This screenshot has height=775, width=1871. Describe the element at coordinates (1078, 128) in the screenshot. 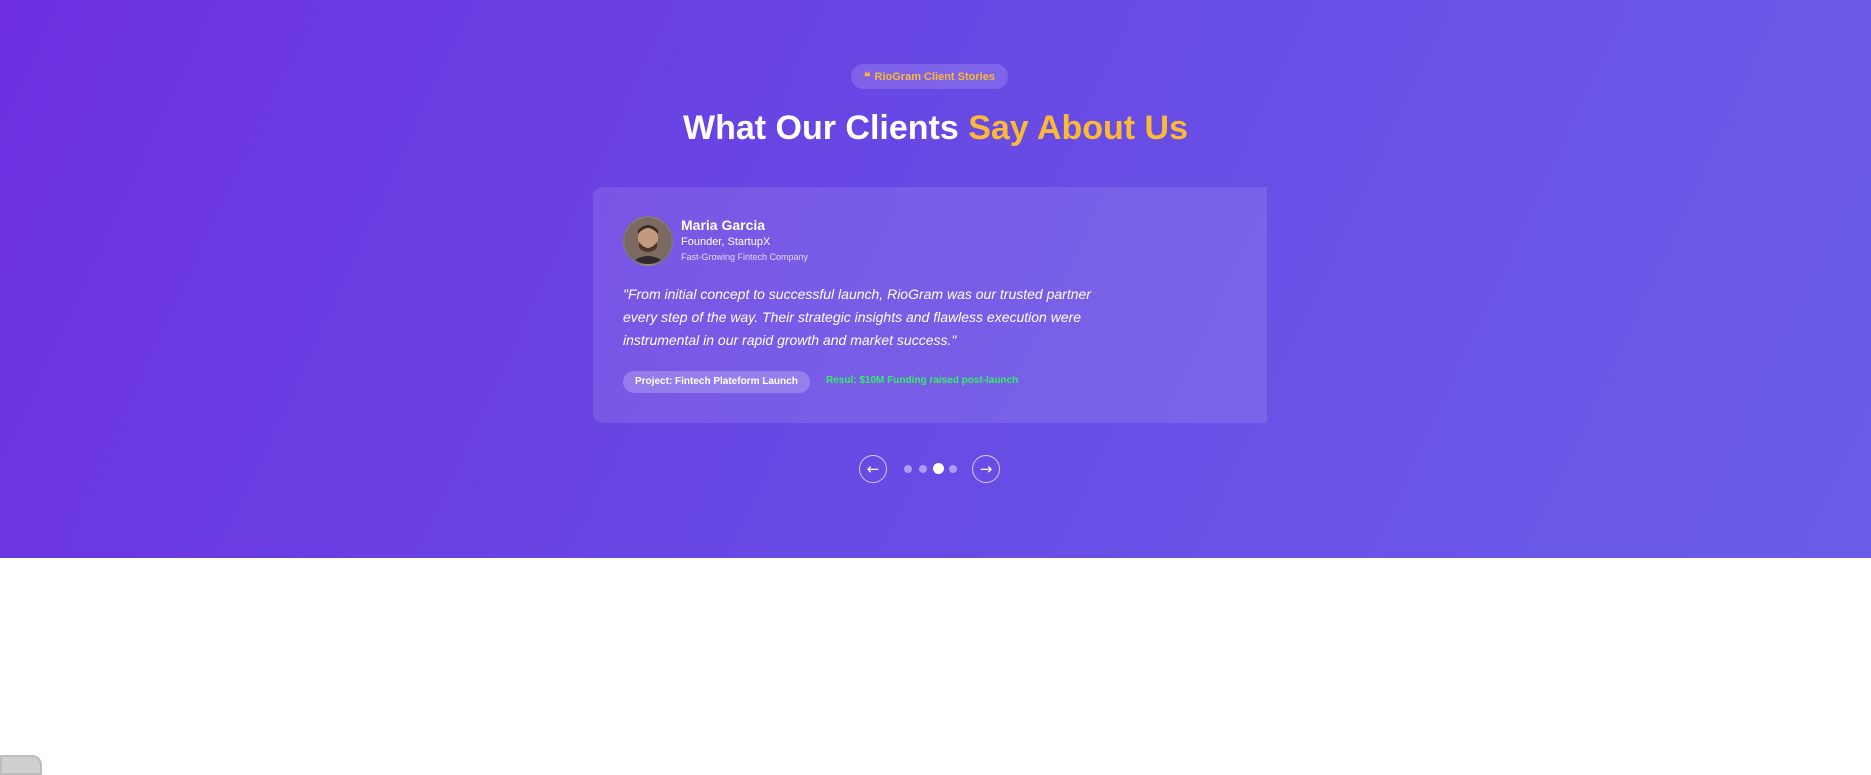

I see `heading-accent: Say About Us` at that location.